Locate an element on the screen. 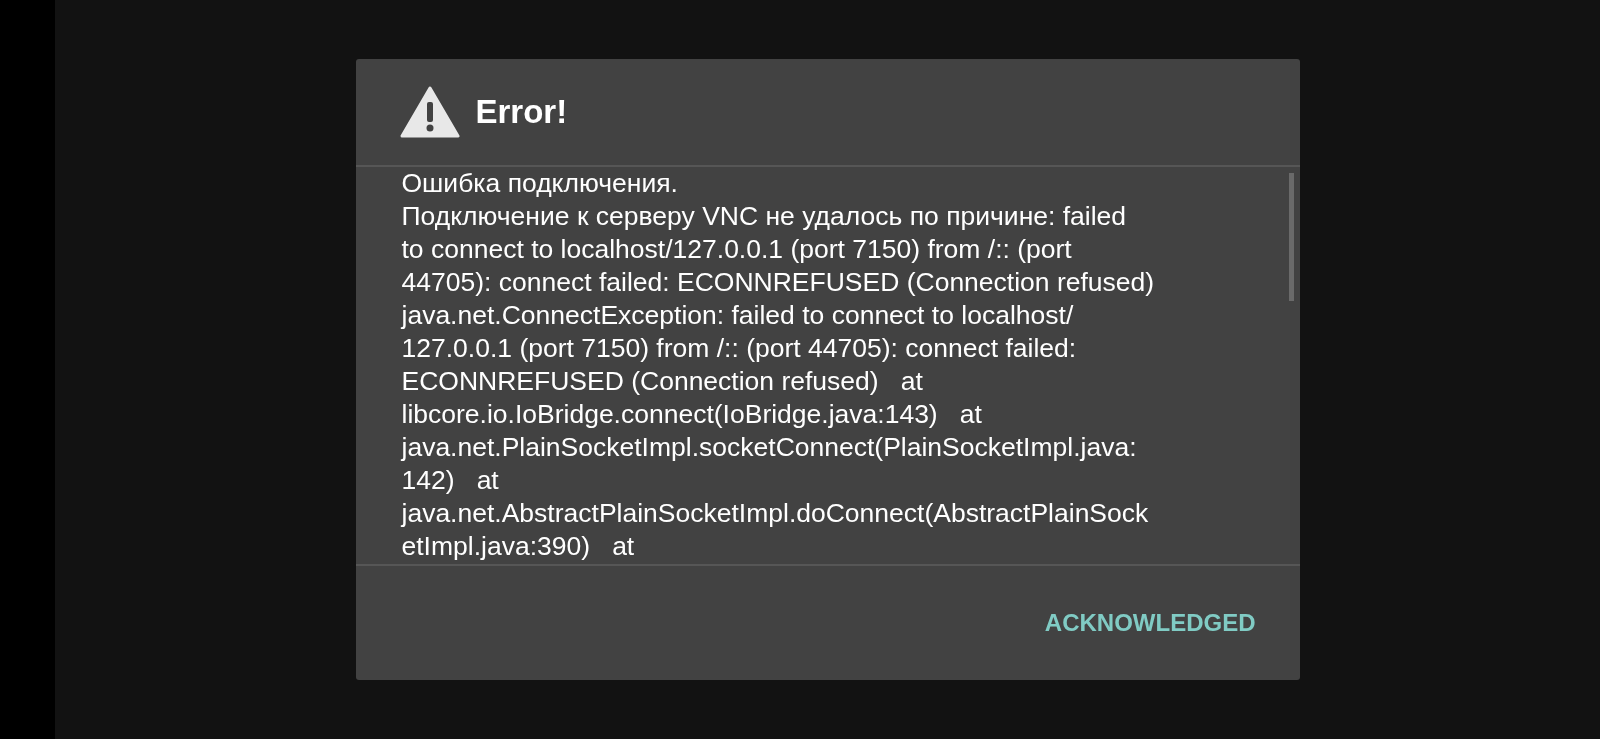  message-line: java.net.ConnectException: failed to connect to localhost/ is located at coordinates (738, 315).